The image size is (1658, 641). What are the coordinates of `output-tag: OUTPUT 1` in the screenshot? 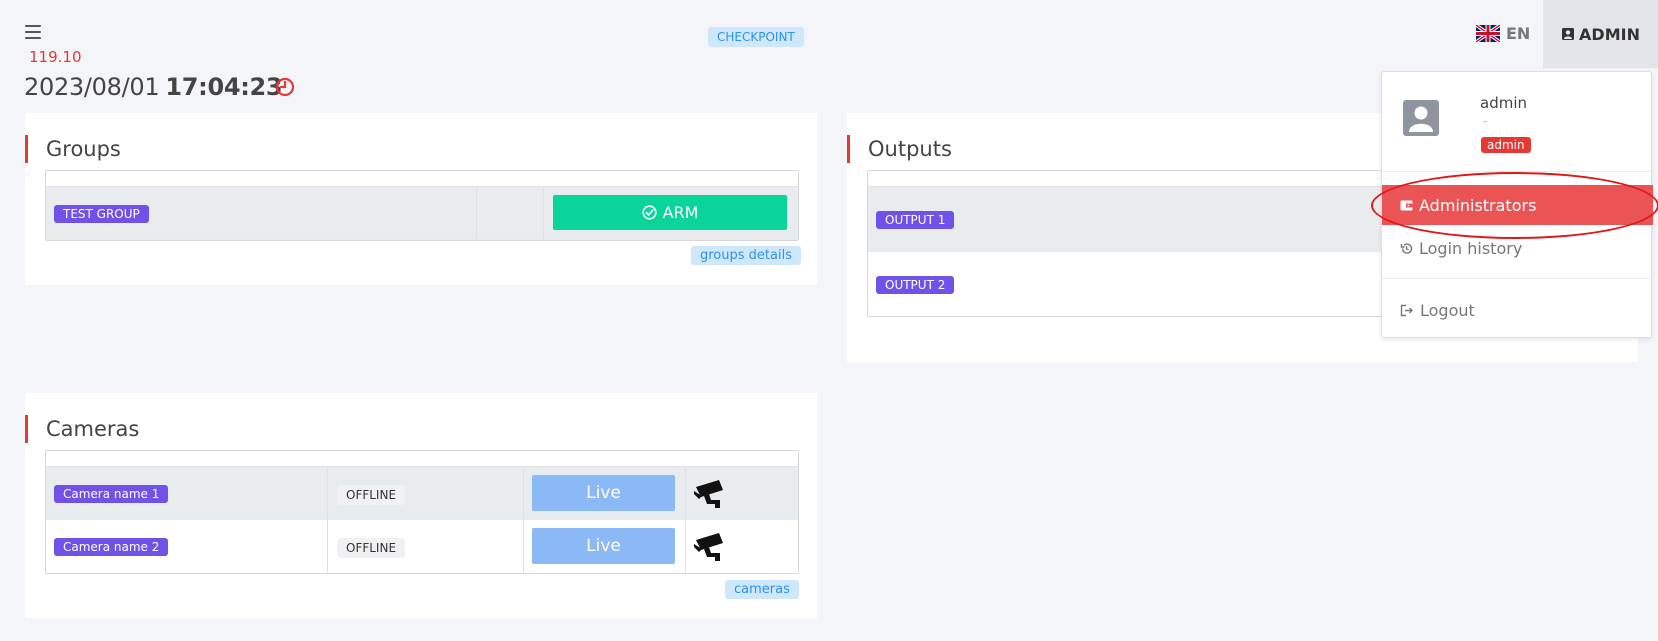 It's located at (915, 220).